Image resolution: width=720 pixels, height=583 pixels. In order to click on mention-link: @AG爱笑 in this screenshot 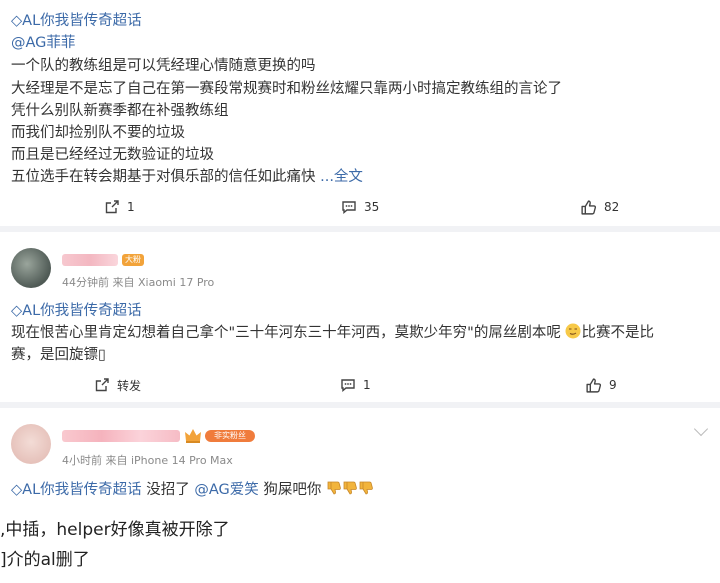, I will do `click(226, 490)`.